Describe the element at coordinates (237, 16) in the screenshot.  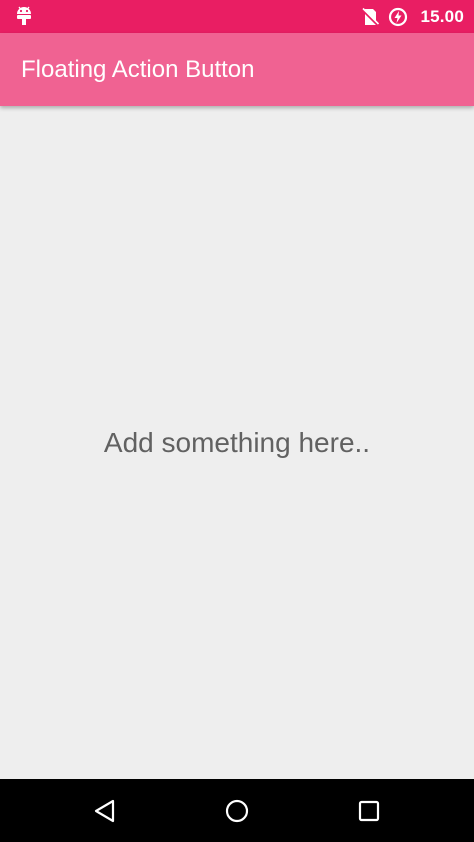
I see `status-bar: 15.00` at that location.